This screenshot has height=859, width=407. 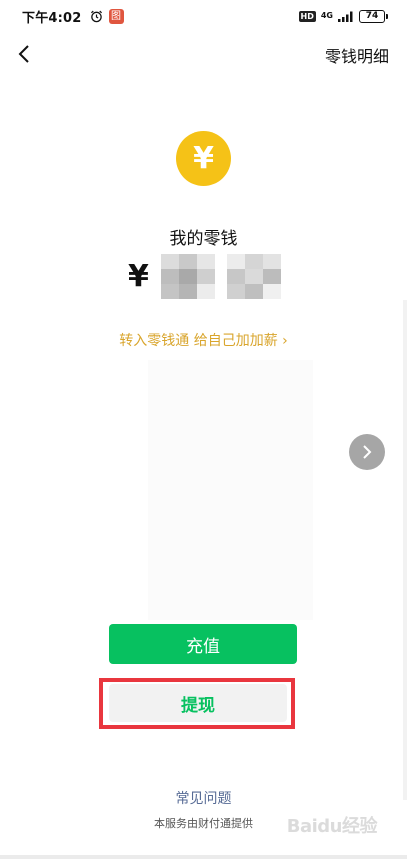 What do you see at coordinates (96, 16) in the screenshot?
I see `alarm-icon` at bounding box center [96, 16].